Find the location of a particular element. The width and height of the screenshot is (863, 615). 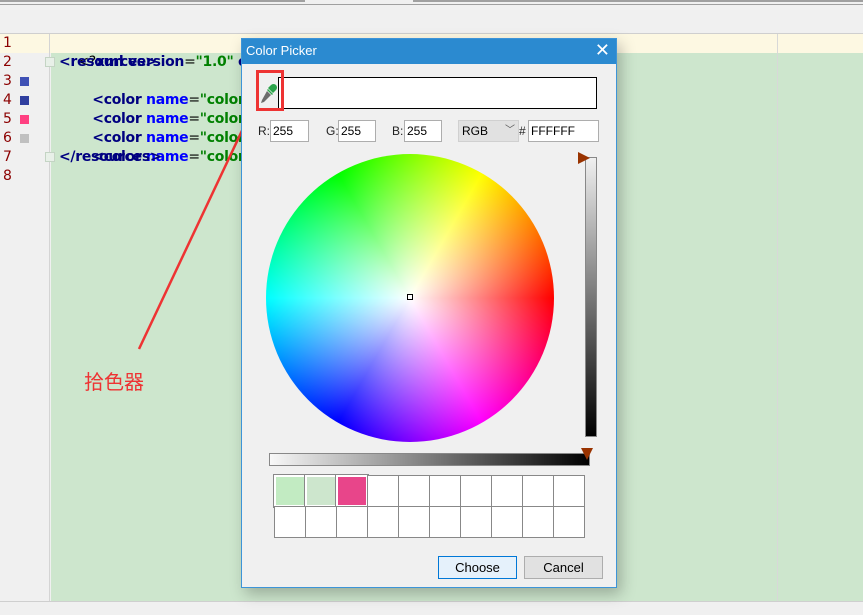

line-number: 4 is located at coordinates (7, 100).